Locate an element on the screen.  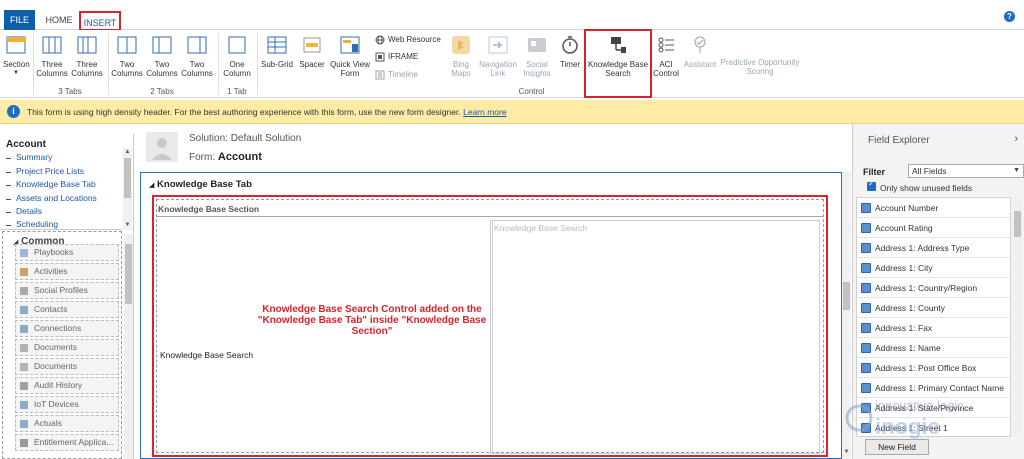
three-columns-button: Three Columns is located at coordinates (52, 56).